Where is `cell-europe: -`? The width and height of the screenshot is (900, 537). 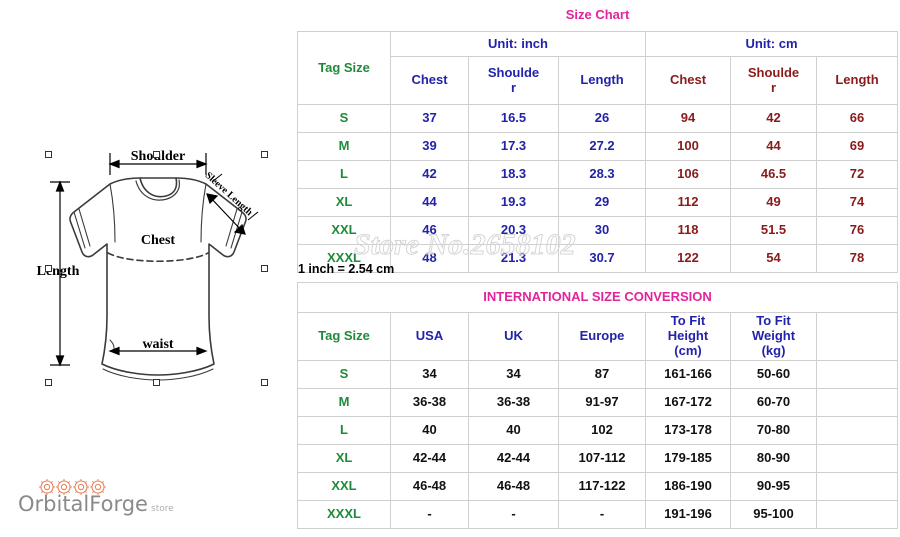
cell-europe: - is located at coordinates (602, 514).